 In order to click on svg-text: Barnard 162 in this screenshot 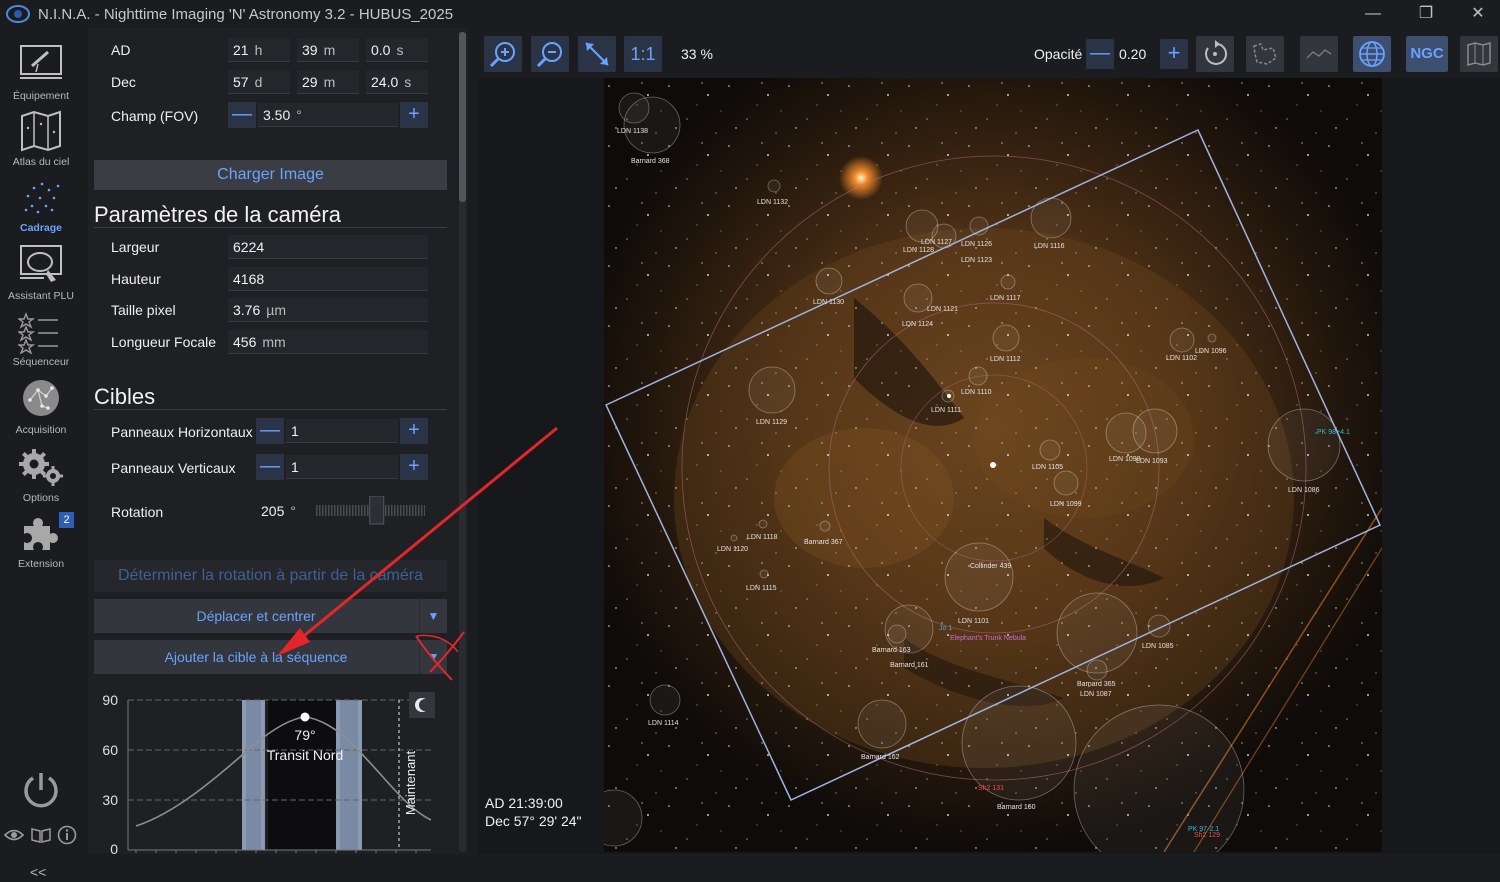, I will do `click(880, 757)`.